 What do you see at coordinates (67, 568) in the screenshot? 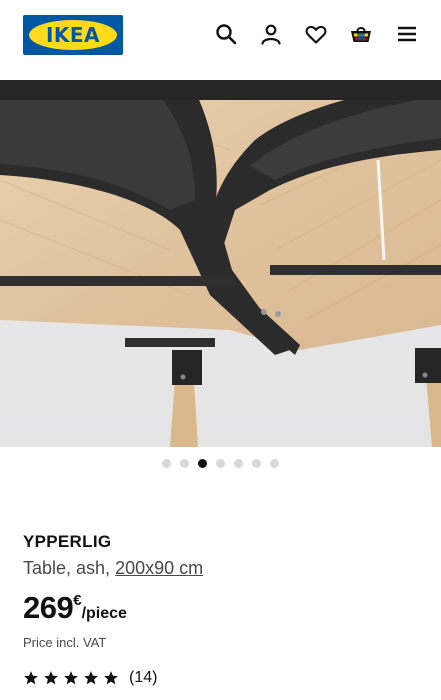
I see `product-type: Table, ash,` at bounding box center [67, 568].